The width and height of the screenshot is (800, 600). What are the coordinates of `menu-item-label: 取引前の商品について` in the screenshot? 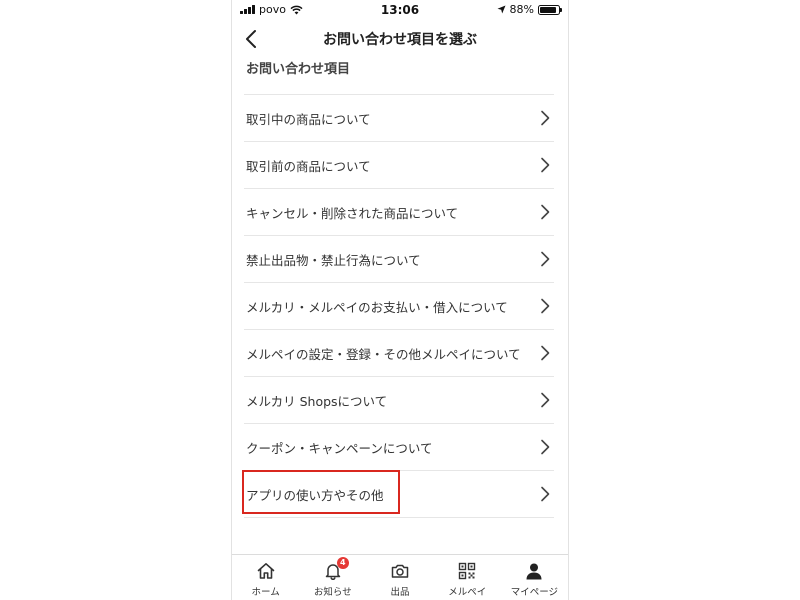 It's located at (308, 166).